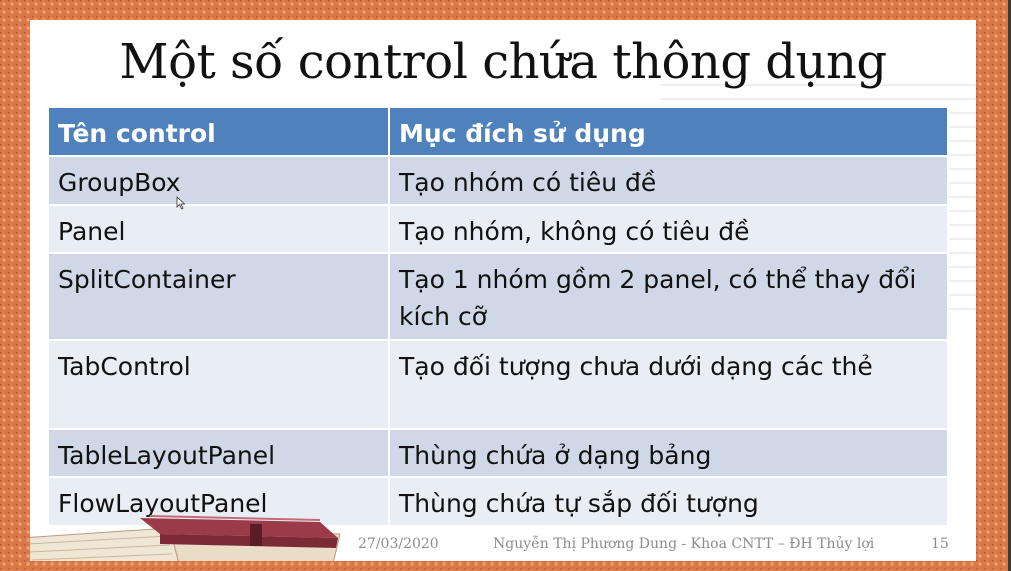  I want to click on header-purpose: Mục đích sử dụng, so click(668, 131).